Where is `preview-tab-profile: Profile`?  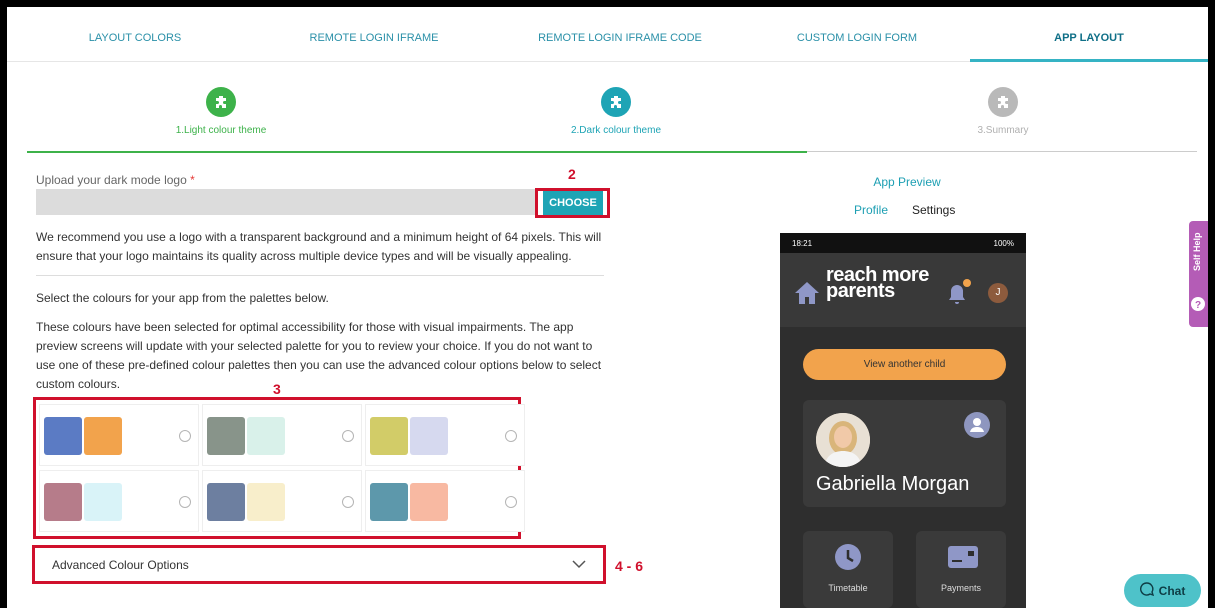 preview-tab-profile: Profile is located at coordinates (871, 210).